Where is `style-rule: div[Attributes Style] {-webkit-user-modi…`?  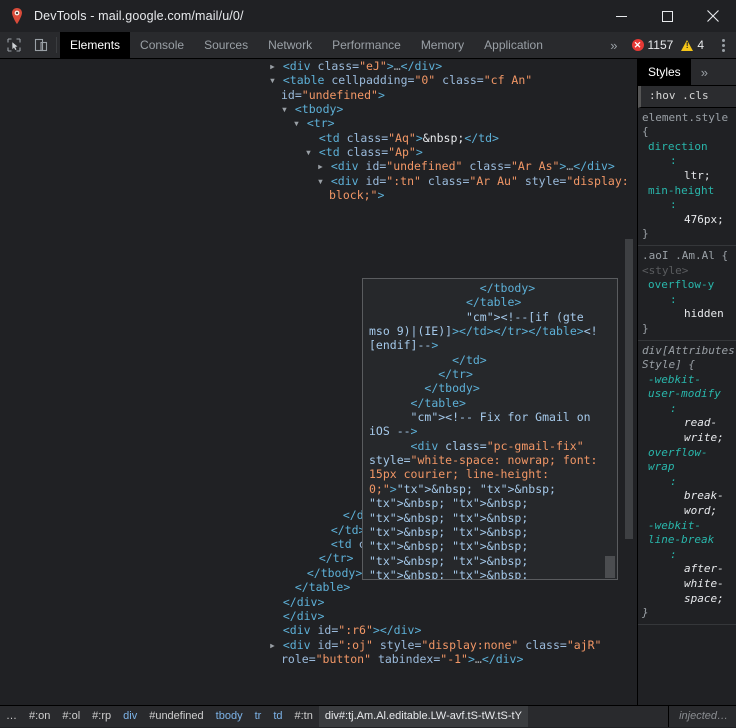
style-rule: div[Attributes Style] {-webkit-user-modi… is located at coordinates (687, 483).